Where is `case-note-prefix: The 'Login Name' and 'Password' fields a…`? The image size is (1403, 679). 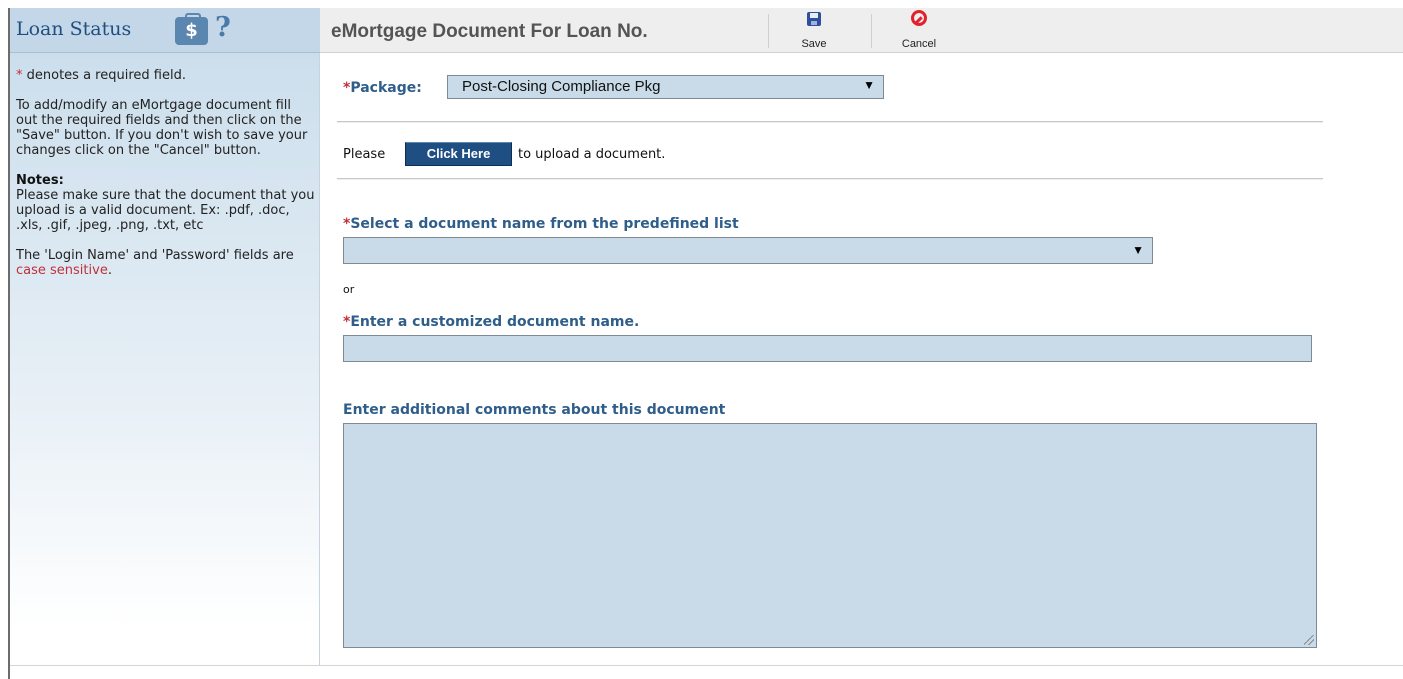 case-note-prefix: The 'Login Name' and 'Password' fields a… is located at coordinates (155, 255).